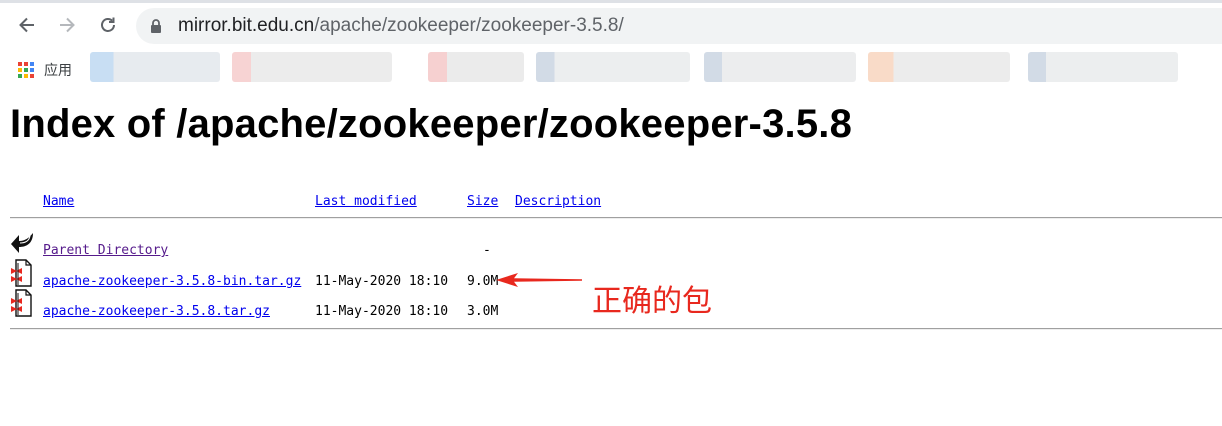 The height and width of the screenshot is (426, 1222). I want to click on forward-arrow-icon, so click(67, 25).